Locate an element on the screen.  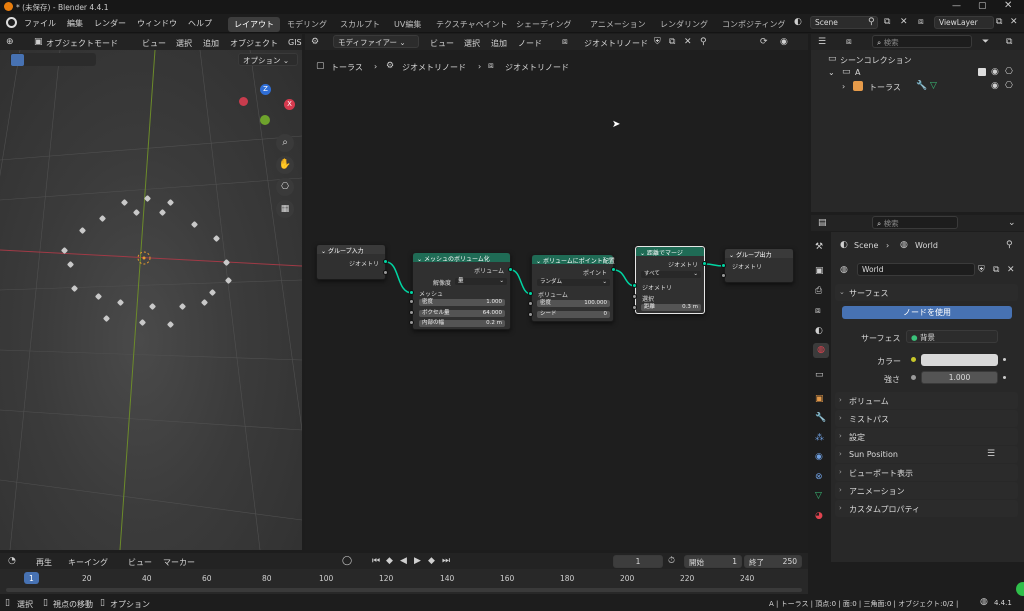
timeline-menu-playback: 再生 is located at coordinates (44, 562).